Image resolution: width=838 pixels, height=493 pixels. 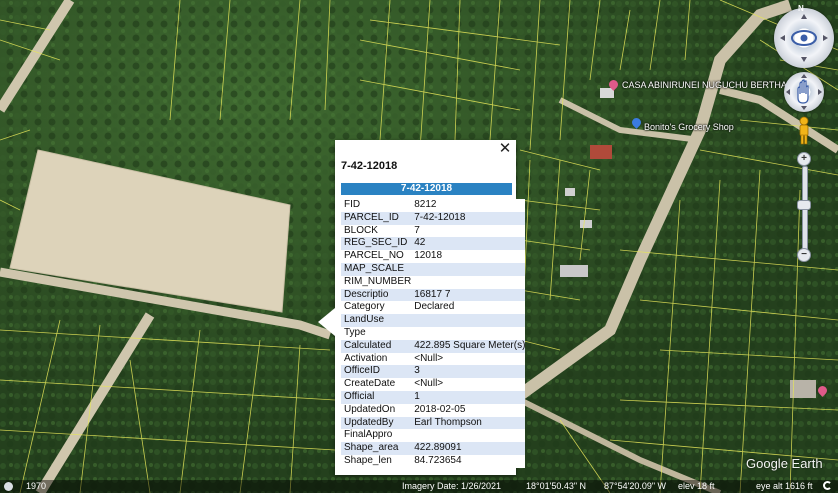 I want to click on attribute-row: BLOCK 7, so click(x=433, y=231).